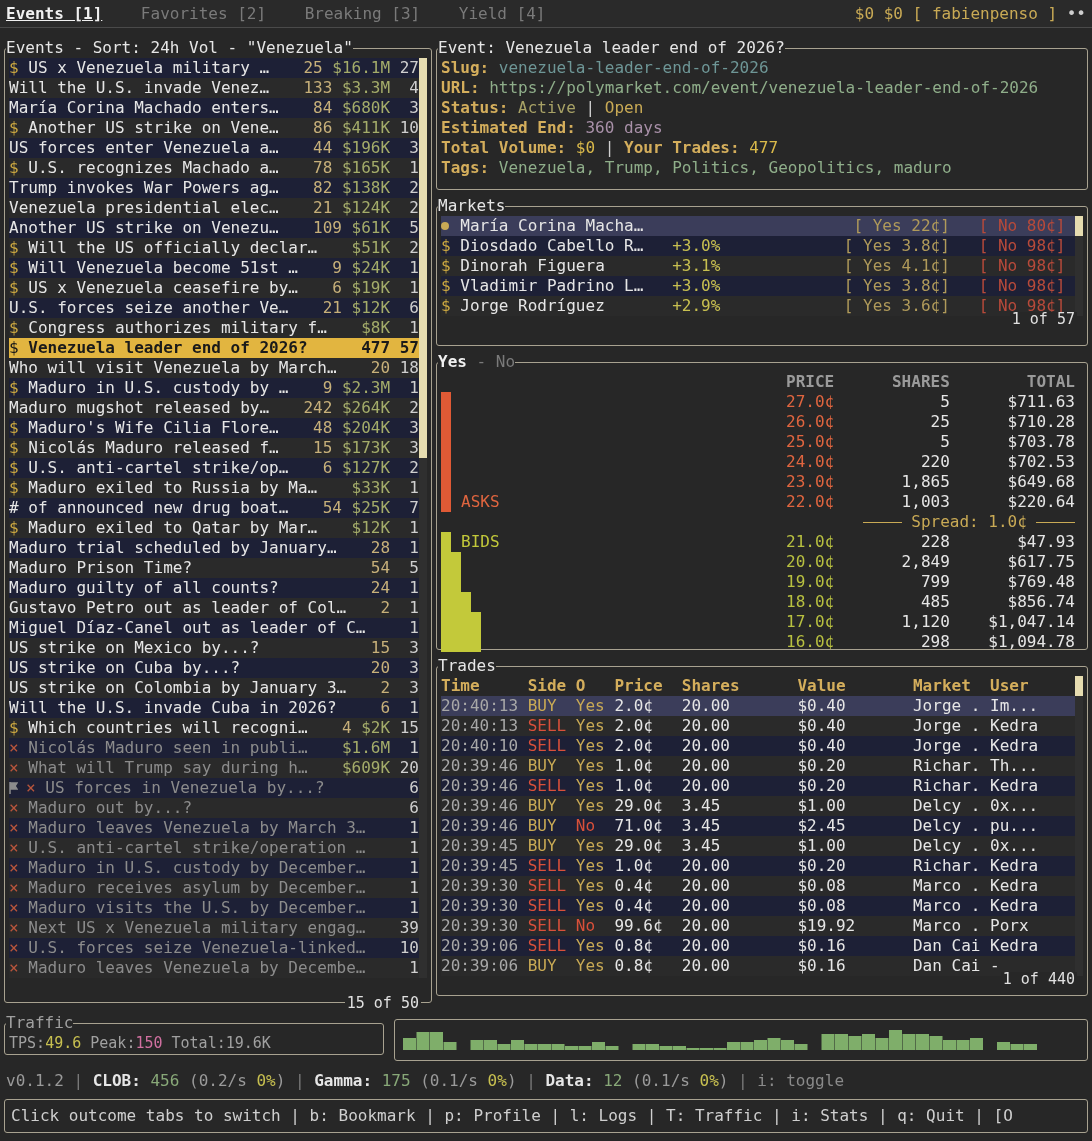 This screenshot has height=1141, width=1092. I want to click on event-row: × U.S. forces seize Venezuela-linked… 10, so click(214, 948).